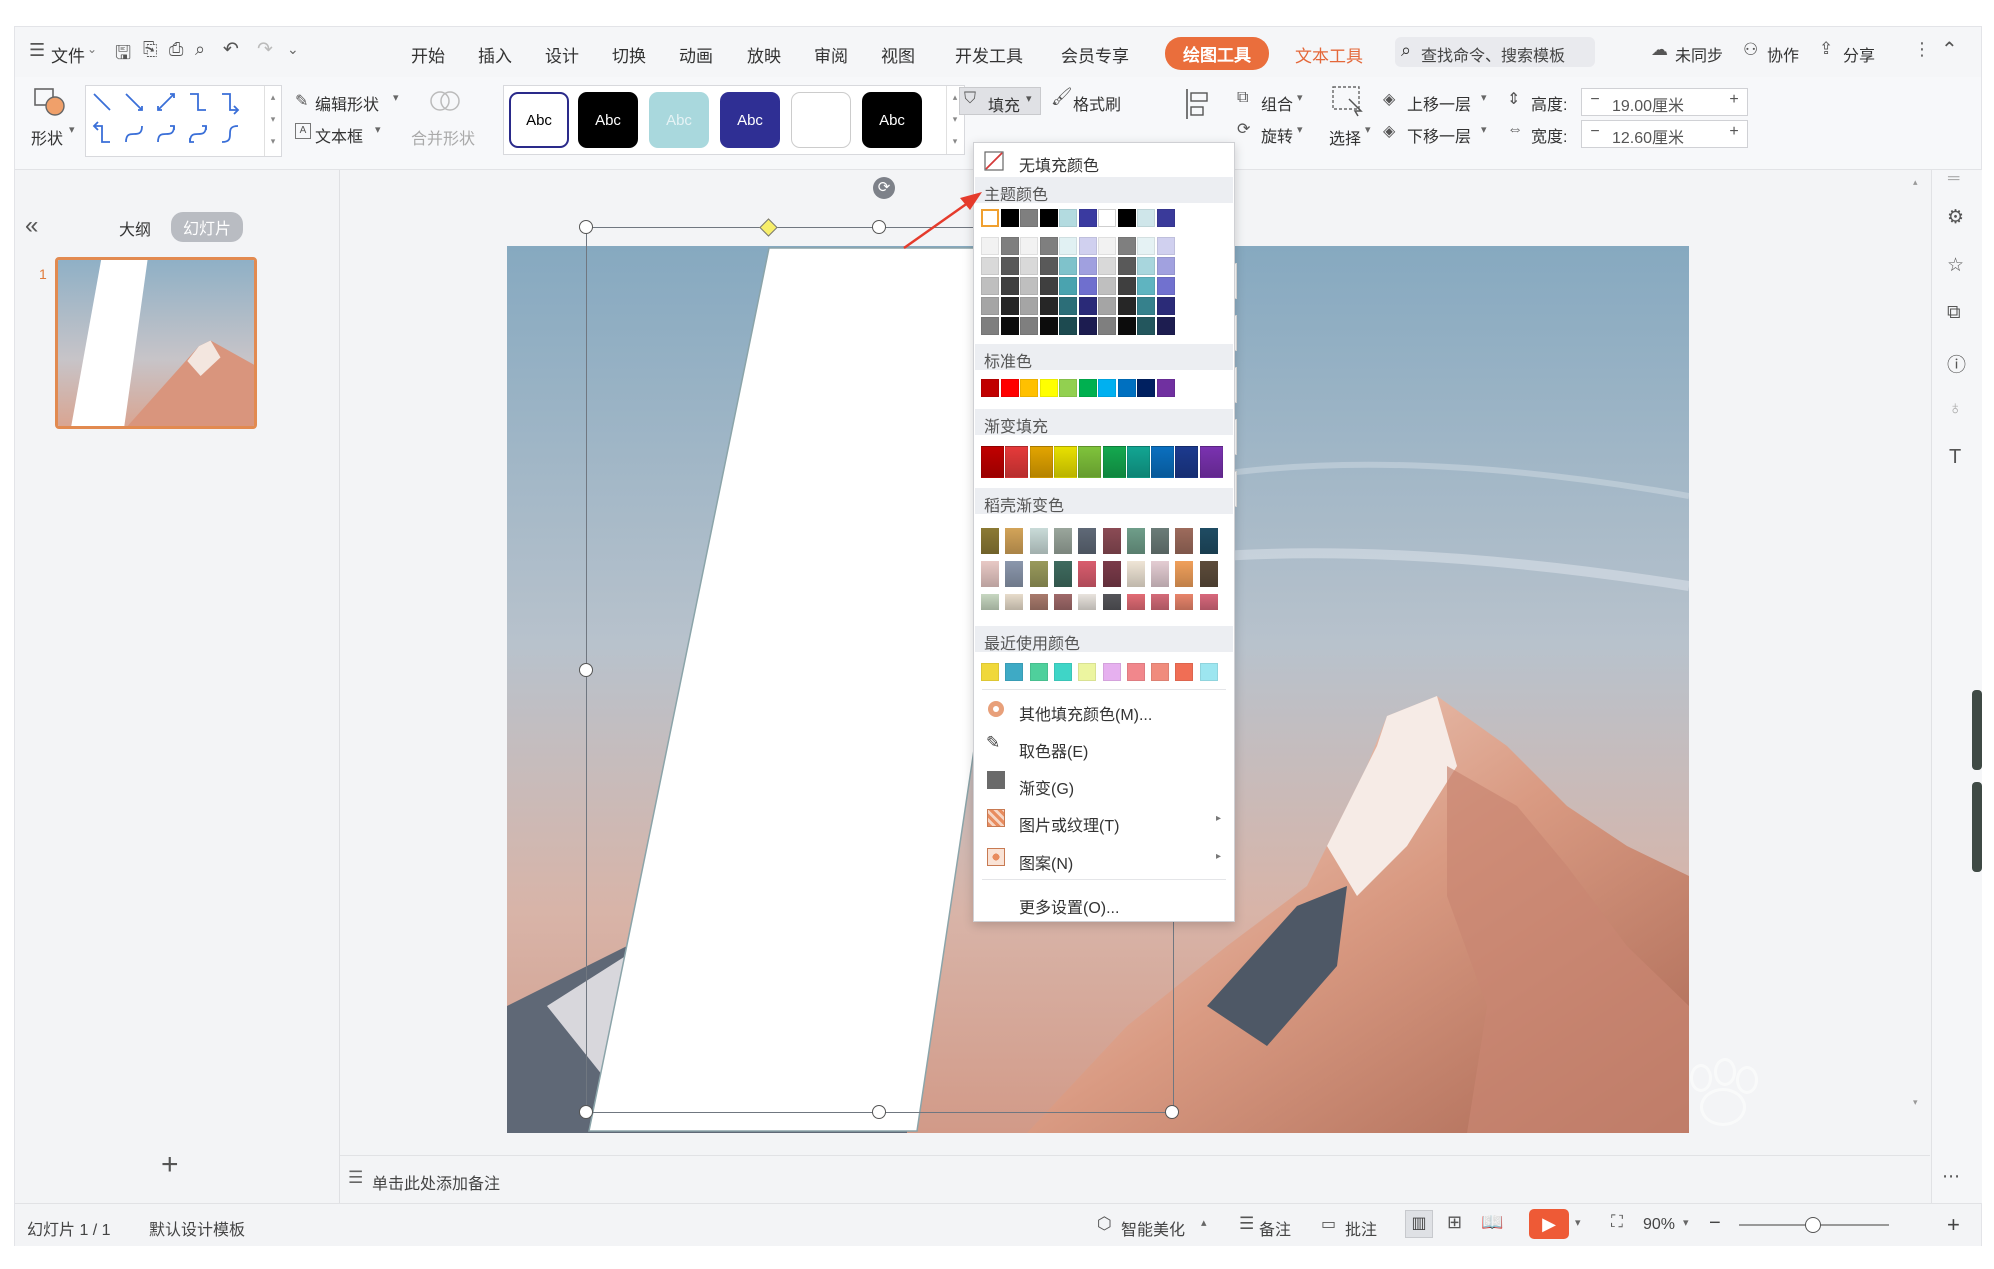 The image size is (1994, 1269). I want to click on height-value: 19.00厘米, so click(1648, 104).